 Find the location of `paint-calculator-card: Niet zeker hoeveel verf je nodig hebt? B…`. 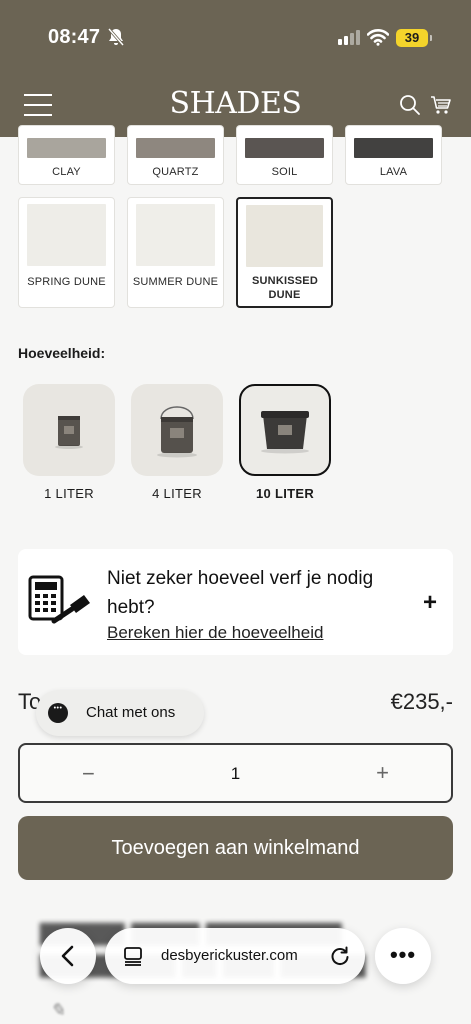

paint-calculator-card: Niet zeker hoeveel verf je nodig hebt? B… is located at coordinates (235, 602).